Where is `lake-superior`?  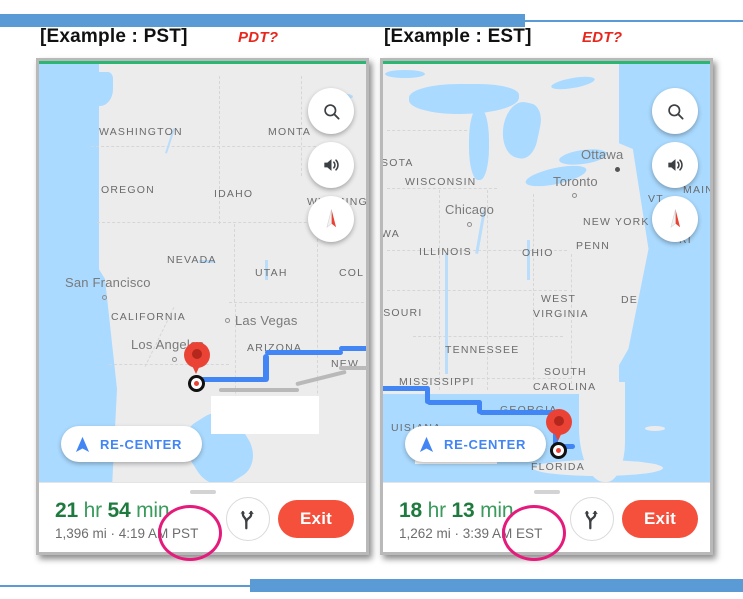
lake-superior is located at coordinates (464, 99).